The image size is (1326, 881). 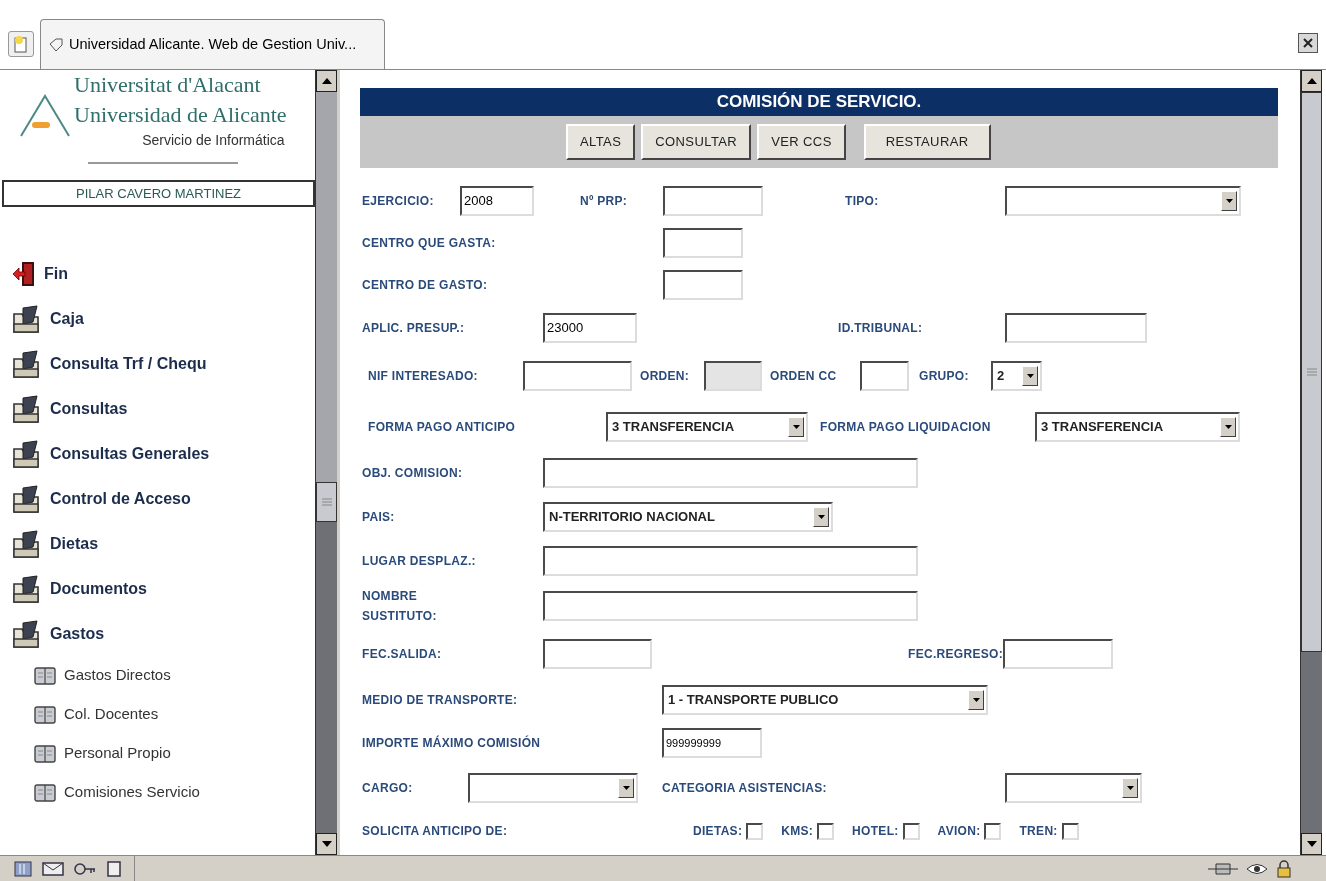 What do you see at coordinates (111, 714) in the screenshot?
I see `submenu-item: Col. Docentes` at bounding box center [111, 714].